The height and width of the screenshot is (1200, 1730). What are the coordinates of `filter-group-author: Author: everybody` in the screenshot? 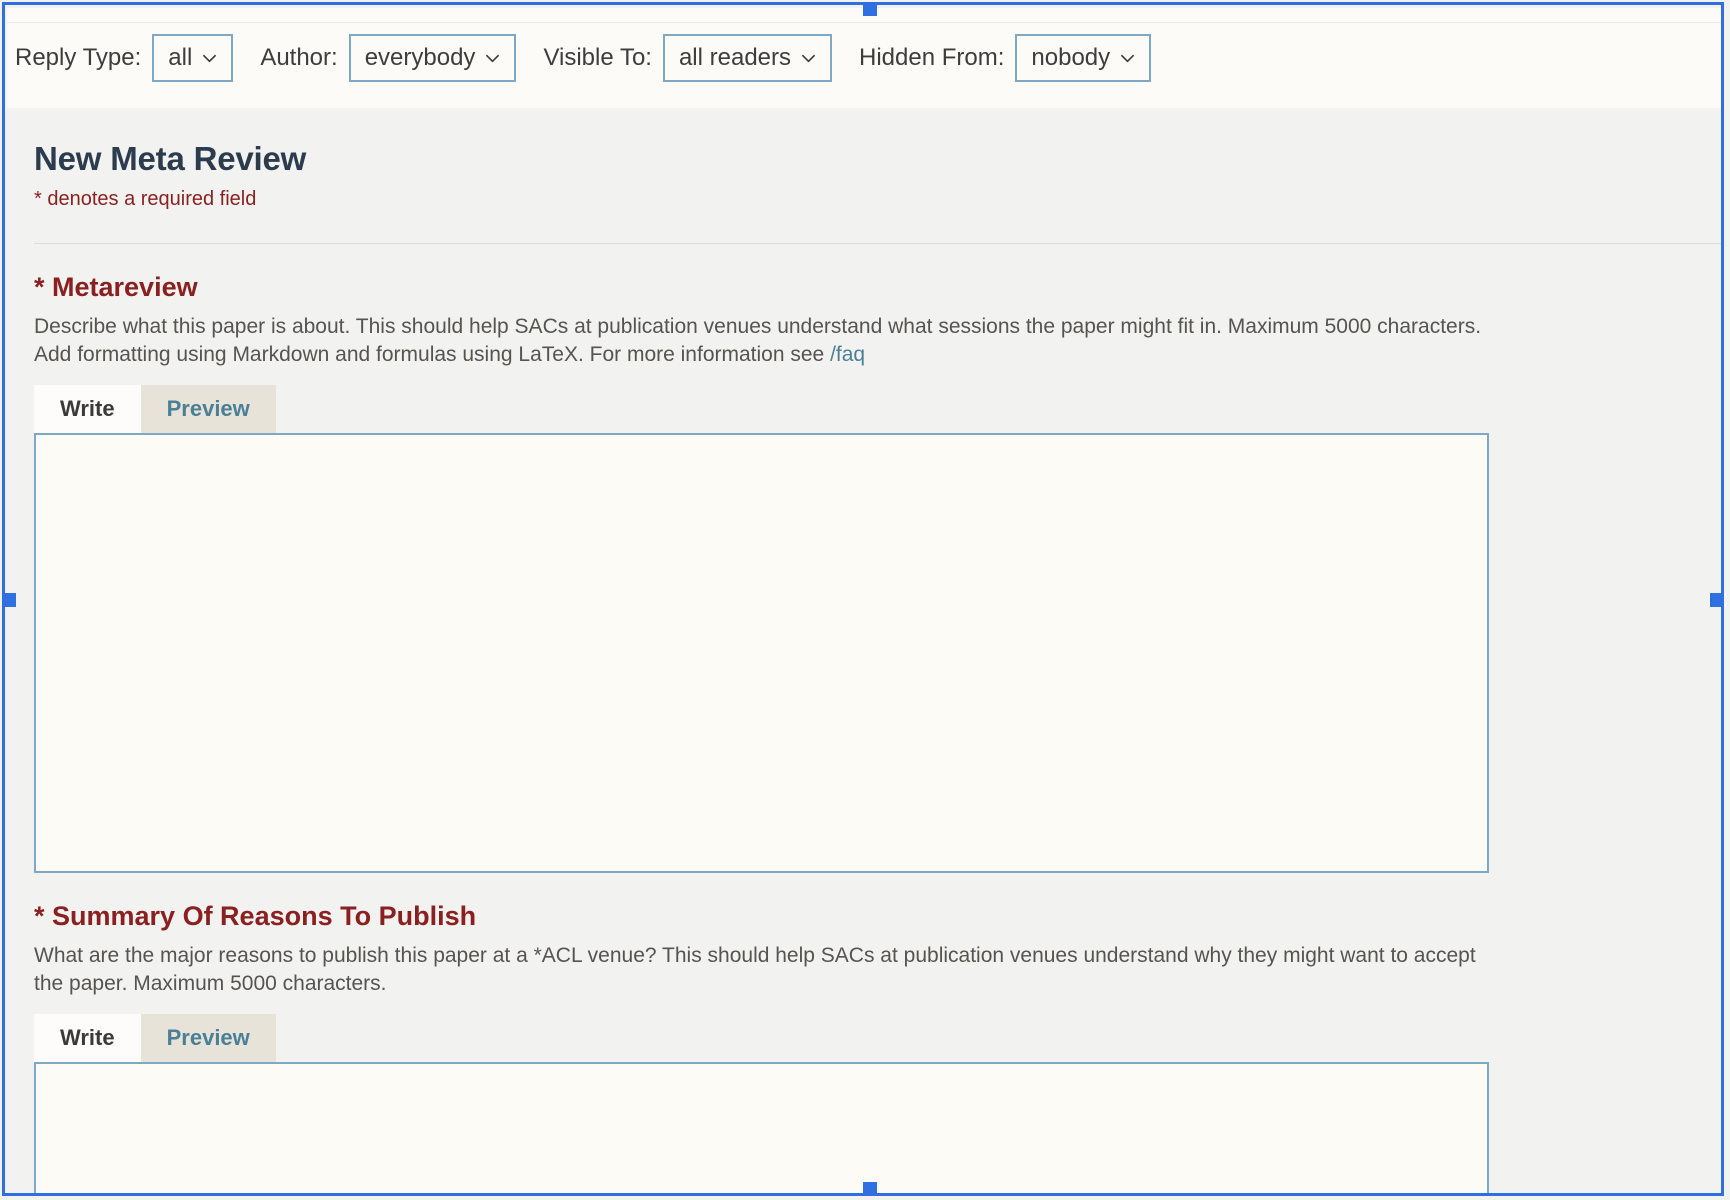 It's located at (399, 58).